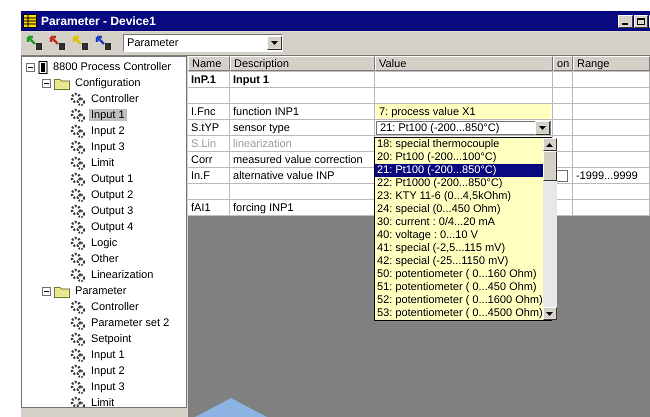  I want to click on dropdown-option: 52: potentiometer ( 0...1600 Ohm), so click(459, 300).